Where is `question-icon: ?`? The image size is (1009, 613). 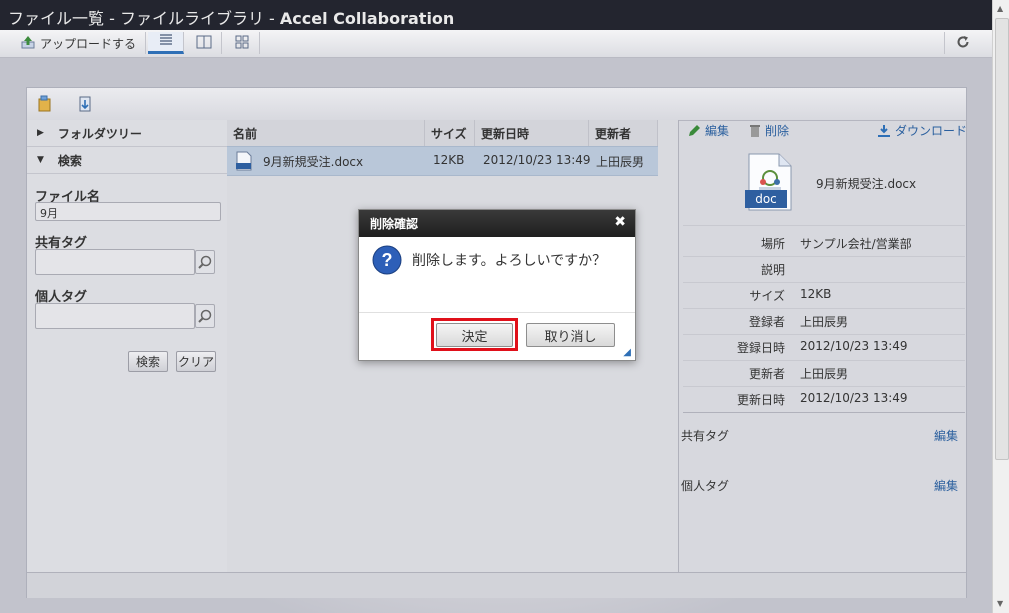 question-icon: ? is located at coordinates (387, 261).